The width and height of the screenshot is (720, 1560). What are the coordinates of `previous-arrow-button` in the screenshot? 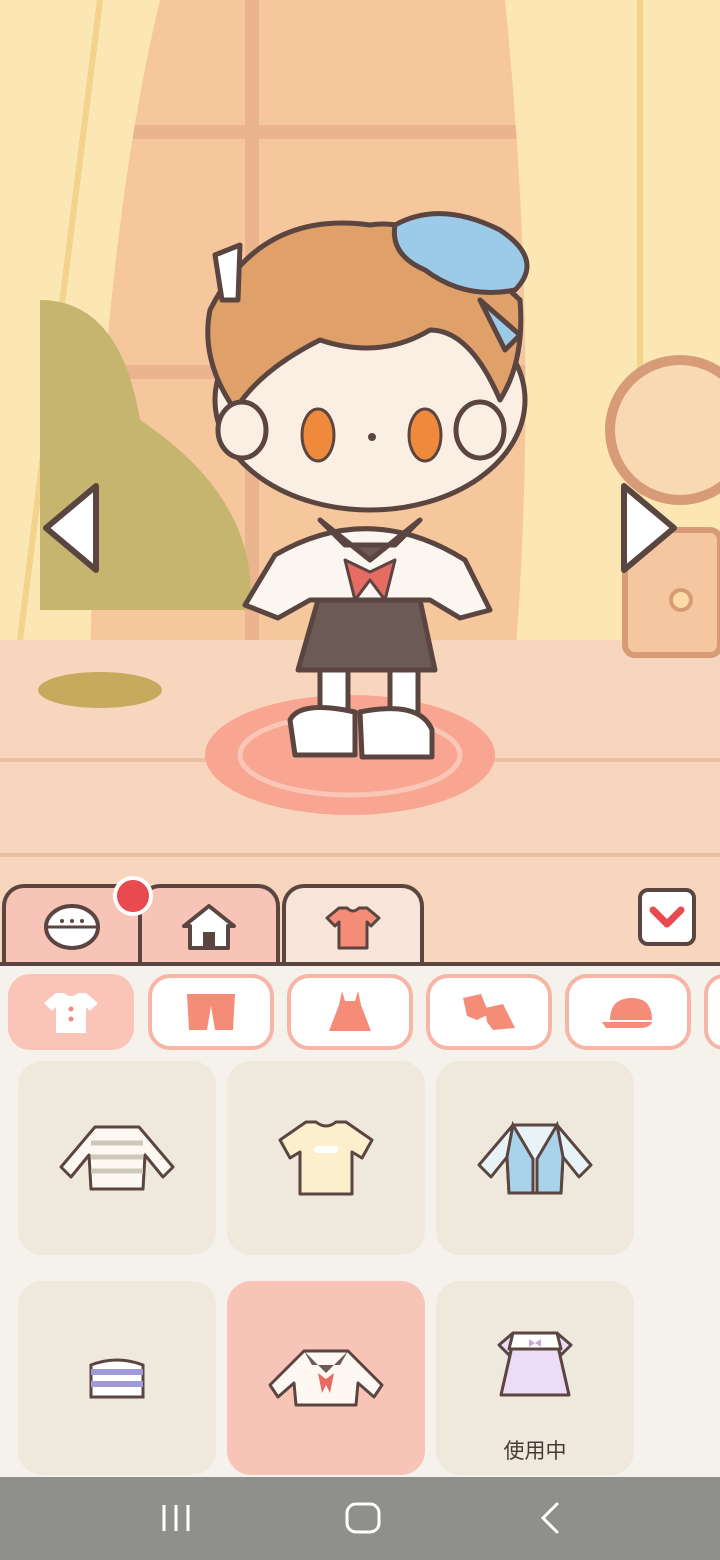 It's located at (71, 528).